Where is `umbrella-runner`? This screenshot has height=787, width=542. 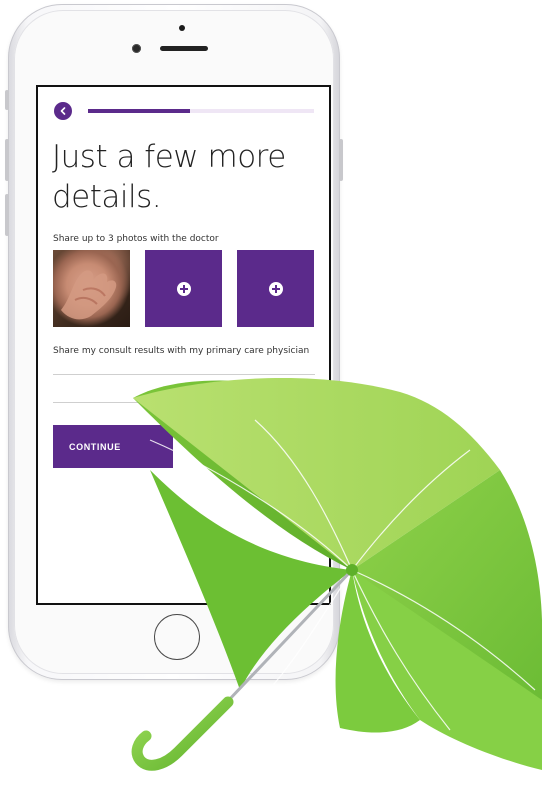 umbrella-runner is located at coordinates (352, 570).